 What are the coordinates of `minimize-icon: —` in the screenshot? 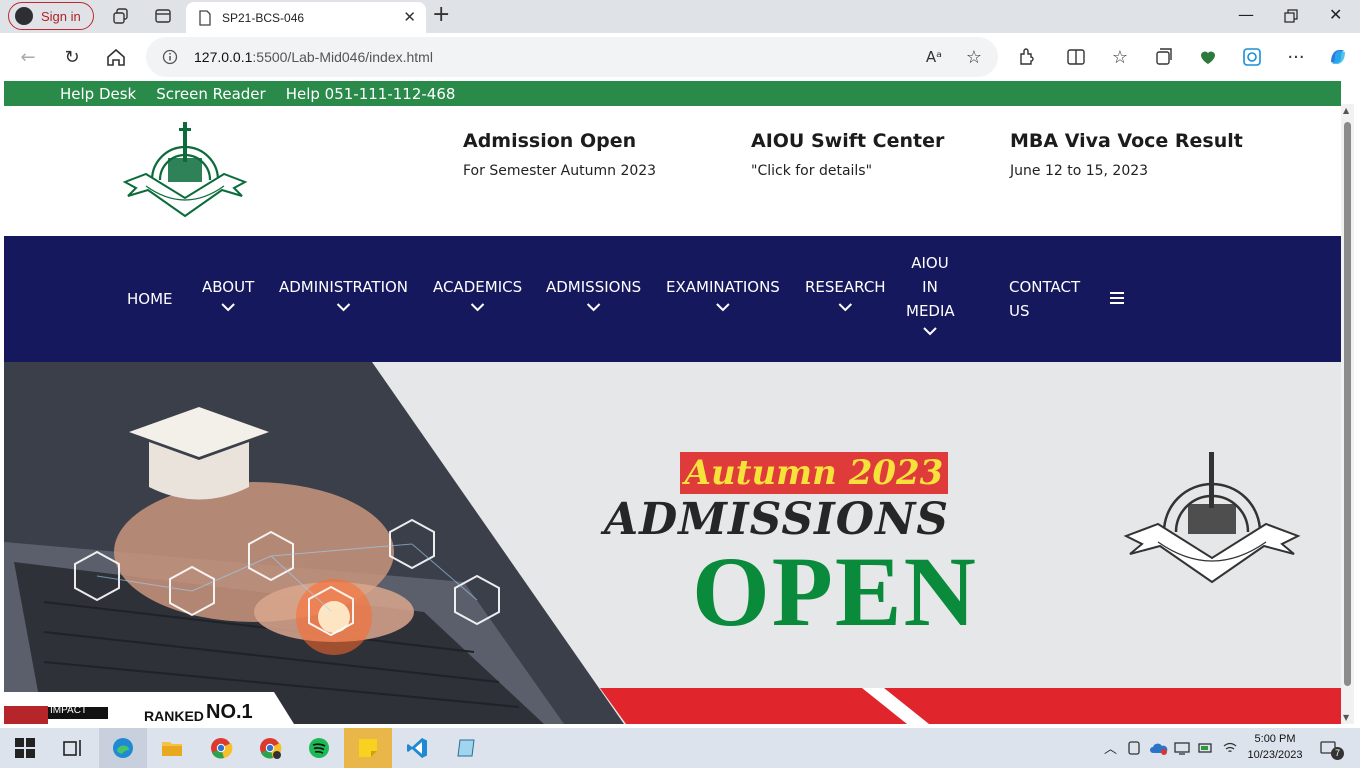 It's located at (1246, 14).